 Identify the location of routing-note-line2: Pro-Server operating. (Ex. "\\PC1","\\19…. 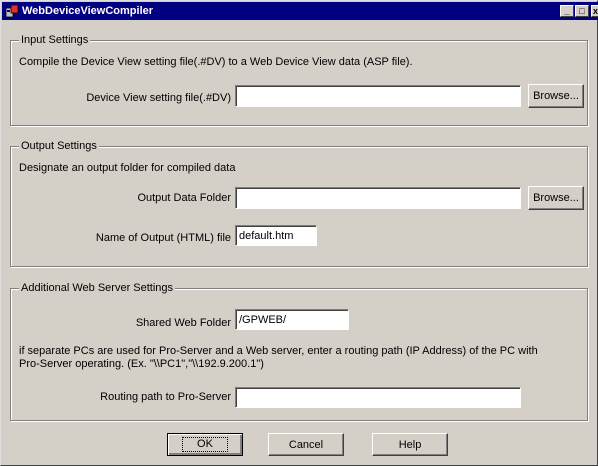
(141, 364).